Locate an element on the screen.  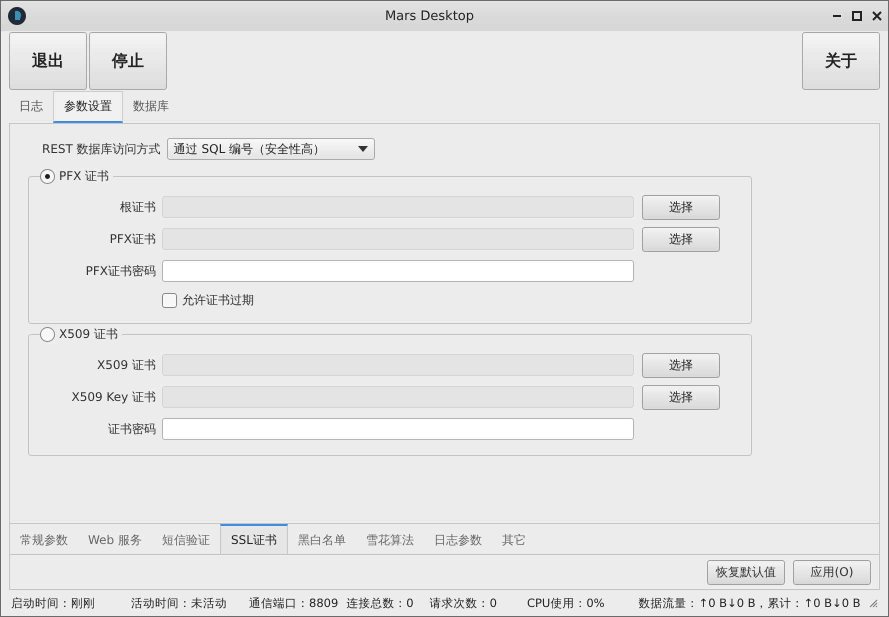
tab: SSL证书 is located at coordinates (254, 539).